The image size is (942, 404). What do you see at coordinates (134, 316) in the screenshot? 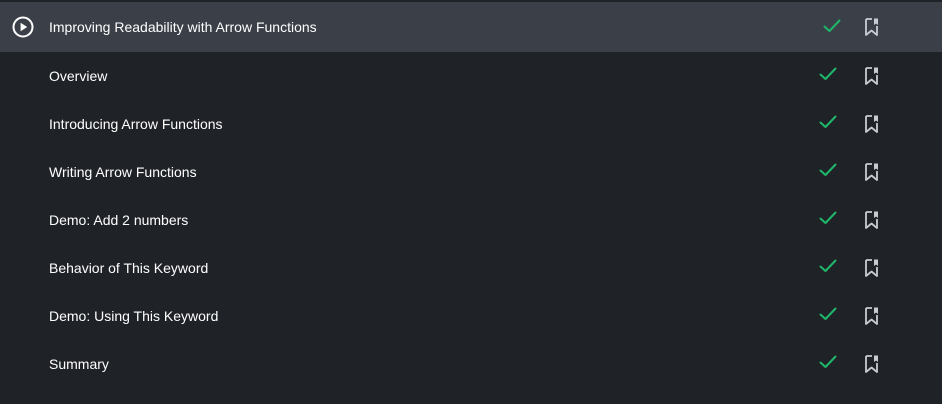
I see `clip-title: Demo: Using This Keyword` at bounding box center [134, 316].